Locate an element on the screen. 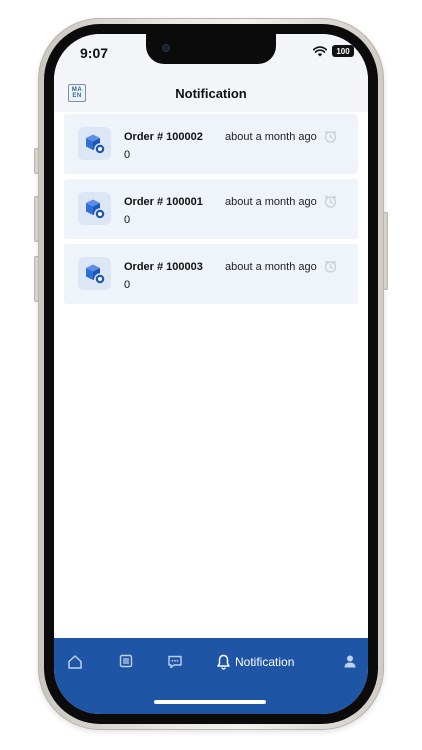  notification-title: Order # 100002 is located at coordinates (163, 137).